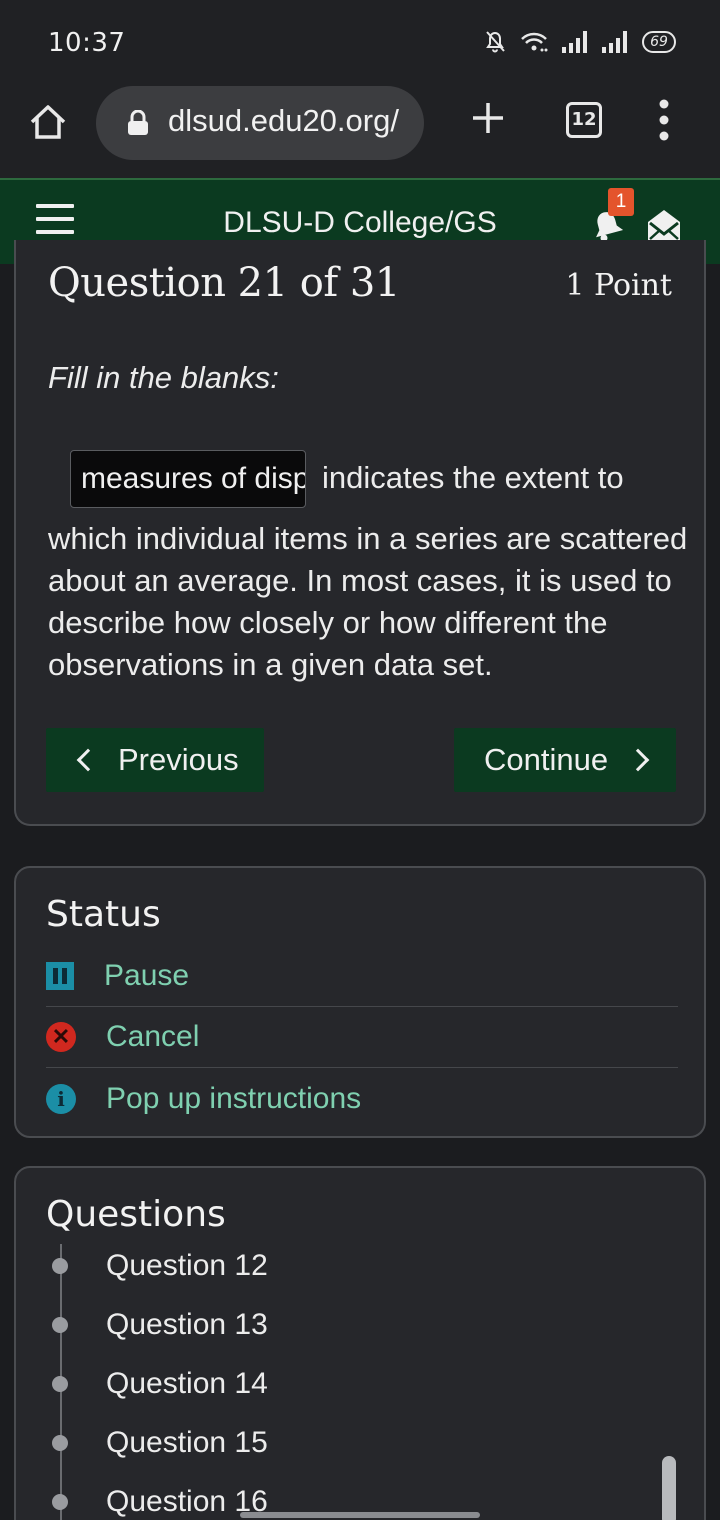  Describe the element at coordinates (669, 1488) in the screenshot. I see `scrollbar-thumb` at that location.